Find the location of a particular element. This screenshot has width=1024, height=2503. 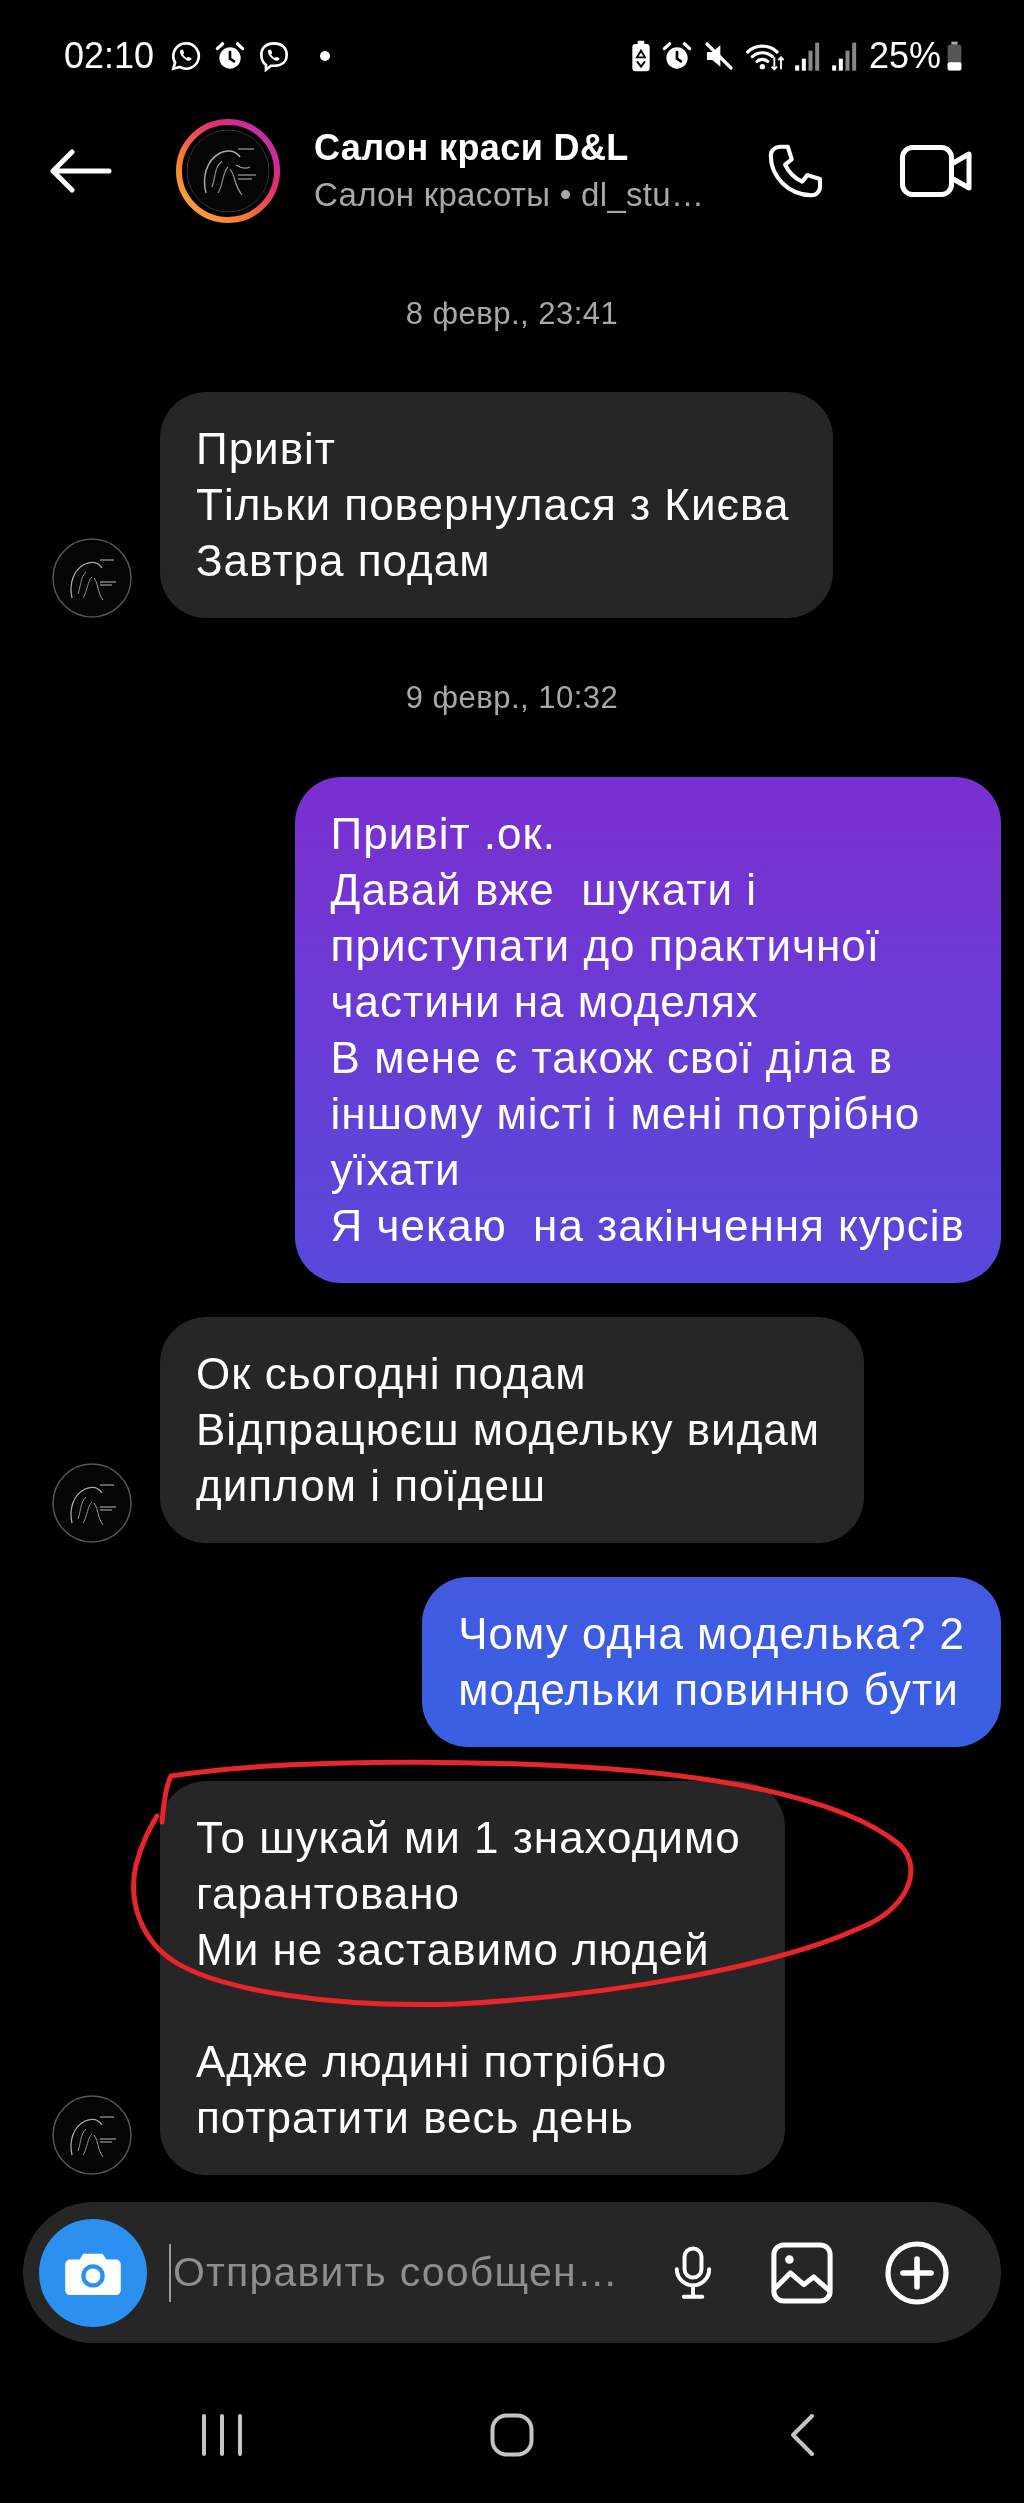

message-bubble: Привіт .ок. Давай вже шукати і приступати до практичної частини на моделях В мене є також свої діла в іншому місті і мені потрібно уїхати Я чекаю на закінчення курсів is located at coordinates (647, 1030).